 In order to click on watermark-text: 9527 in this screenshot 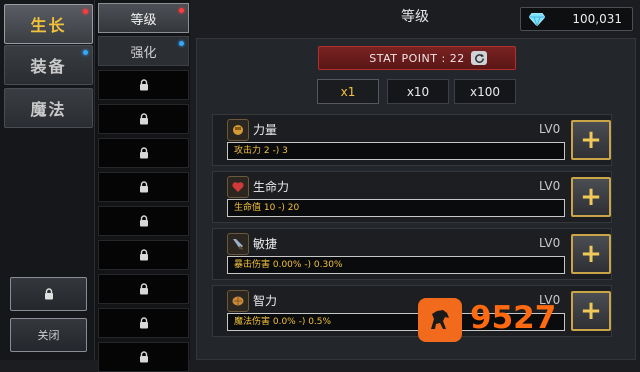, I will do `click(513, 318)`.